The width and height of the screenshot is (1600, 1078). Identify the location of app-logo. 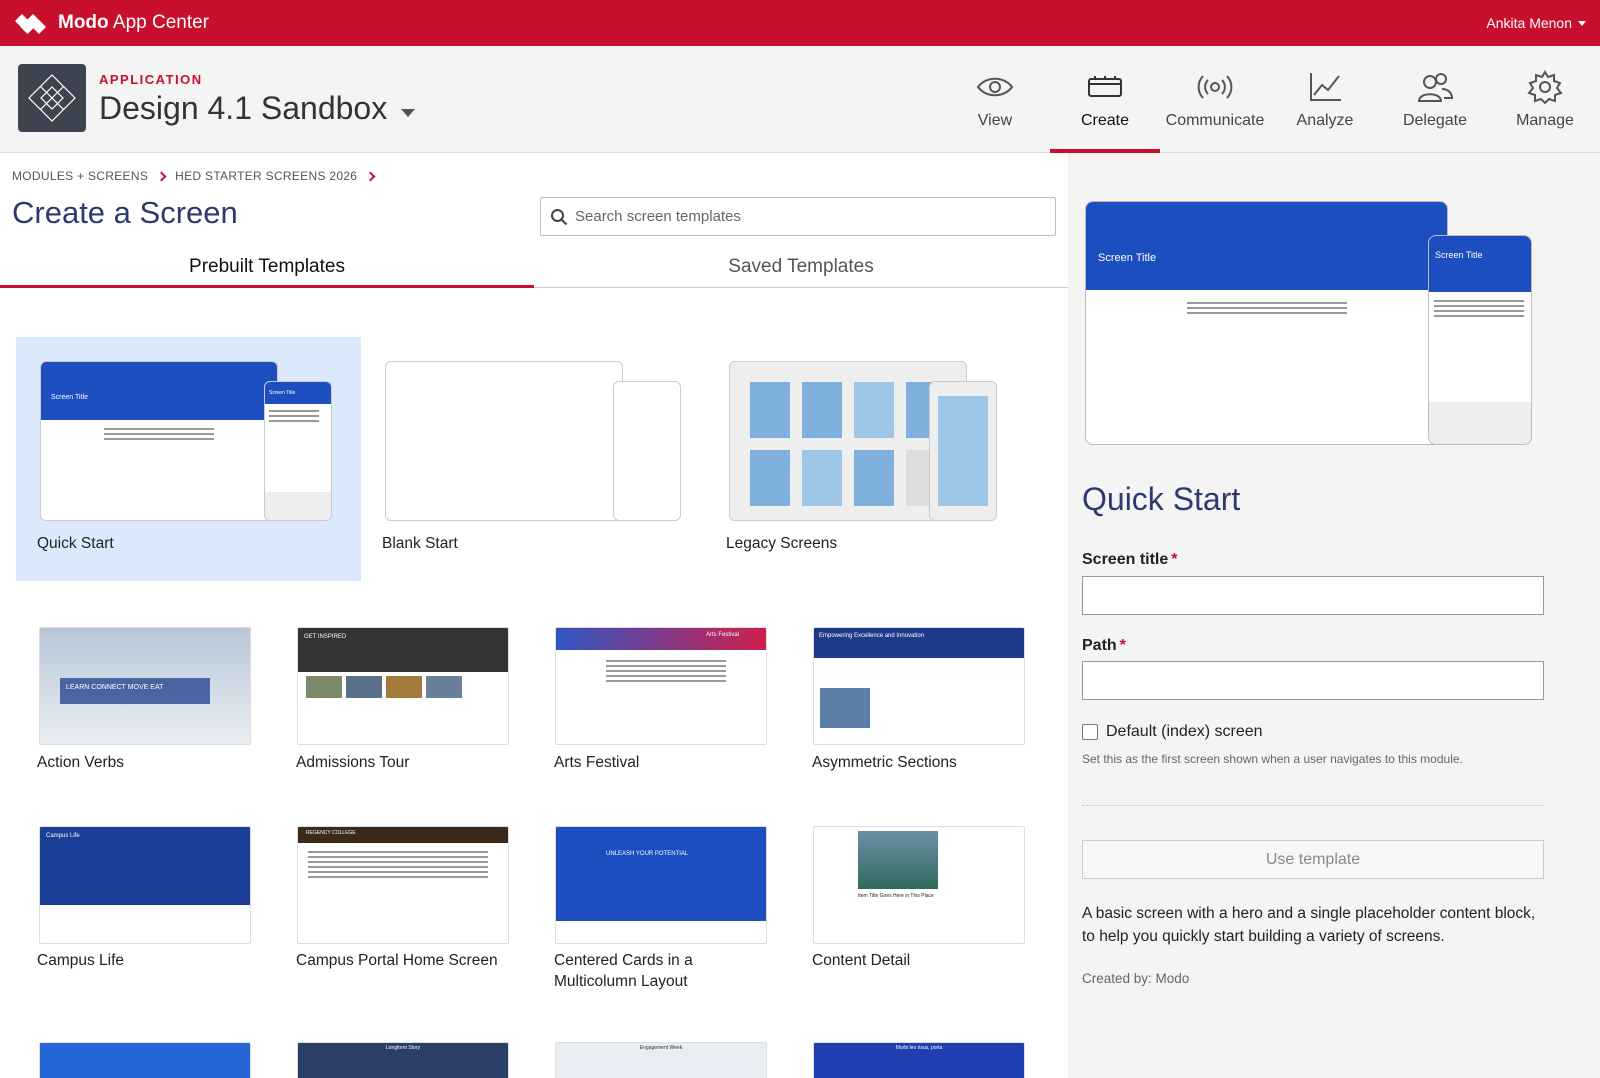
(52, 98).